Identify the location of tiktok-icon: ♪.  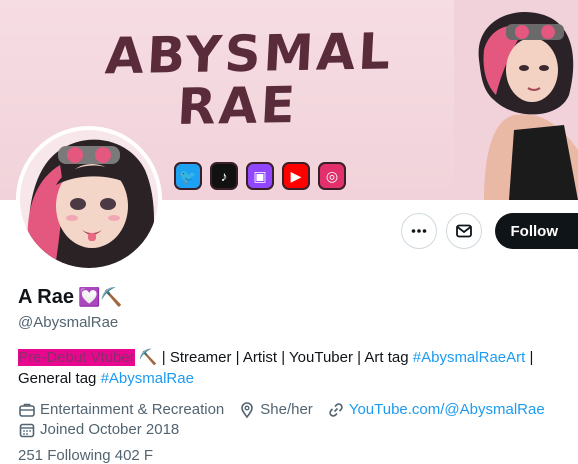
(224, 176).